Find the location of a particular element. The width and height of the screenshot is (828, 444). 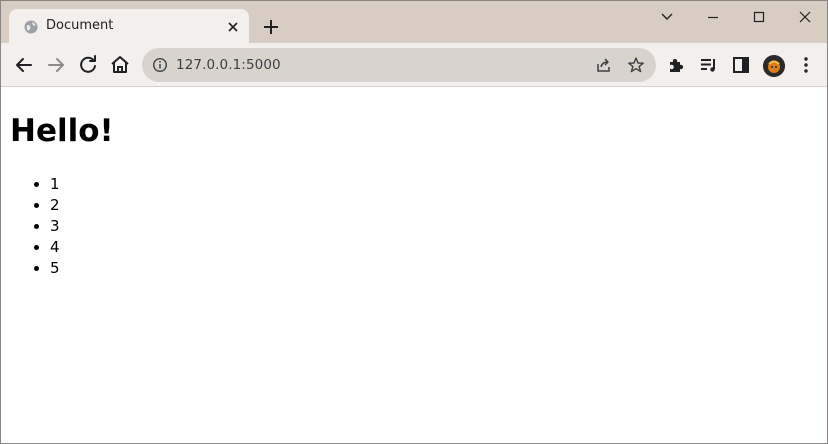

back-arrow-icon is located at coordinates (24, 65).